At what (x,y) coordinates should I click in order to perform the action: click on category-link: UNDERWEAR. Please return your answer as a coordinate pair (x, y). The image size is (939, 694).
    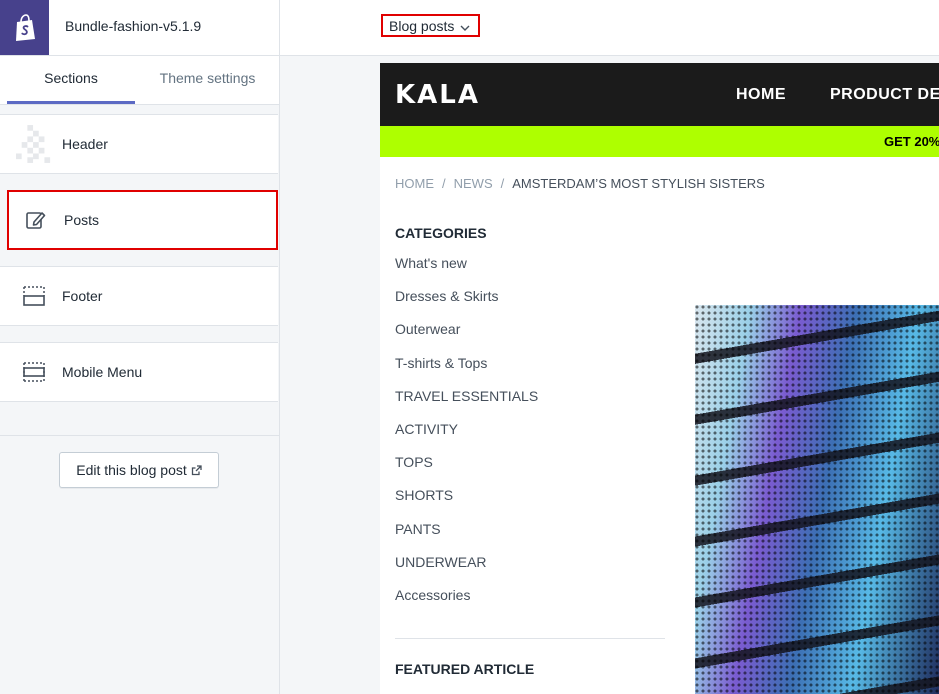
    Looking at the image, I should click on (466, 570).